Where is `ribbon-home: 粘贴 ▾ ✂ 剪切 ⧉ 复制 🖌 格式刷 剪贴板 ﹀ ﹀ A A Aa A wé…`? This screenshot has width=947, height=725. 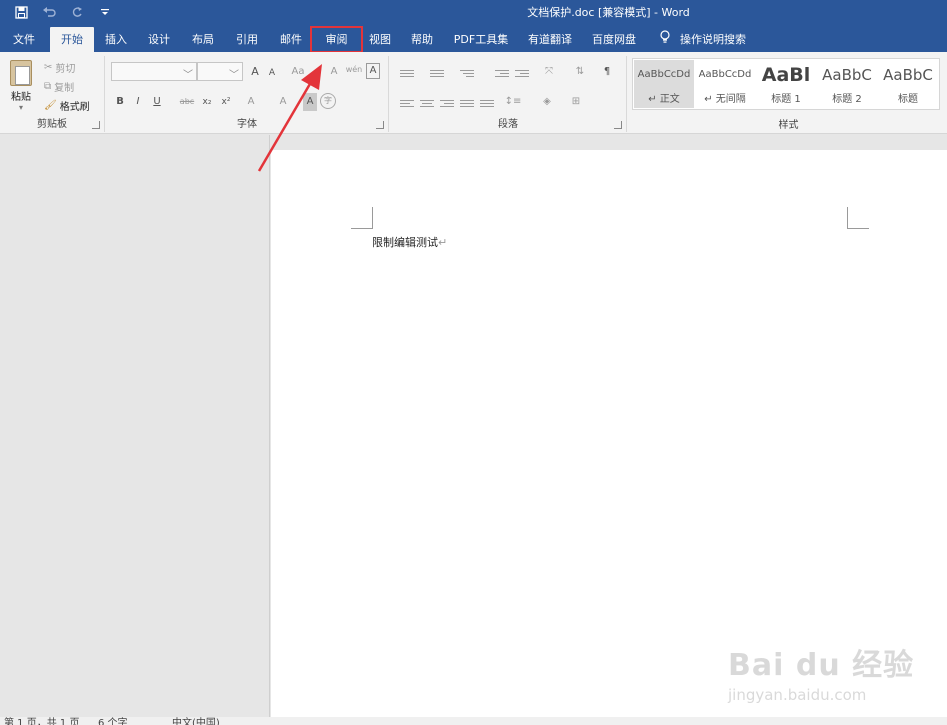 ribbon-home: 粘贴 ▾ ✂ 剪切 ⧉ 复制 🖌 格式刷 剪贴板 ﹀ ﹀ A A Aa A wé… is located at coordinates (473, 93).